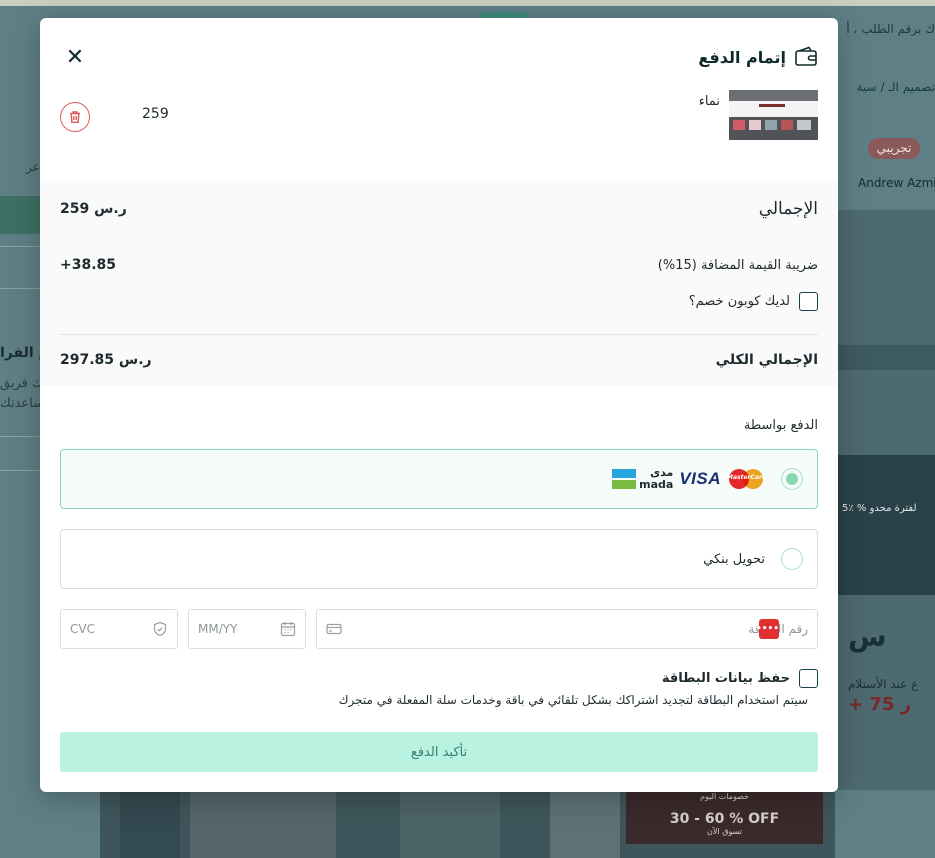  I want to click on calendar-icon, so click(288, 629).